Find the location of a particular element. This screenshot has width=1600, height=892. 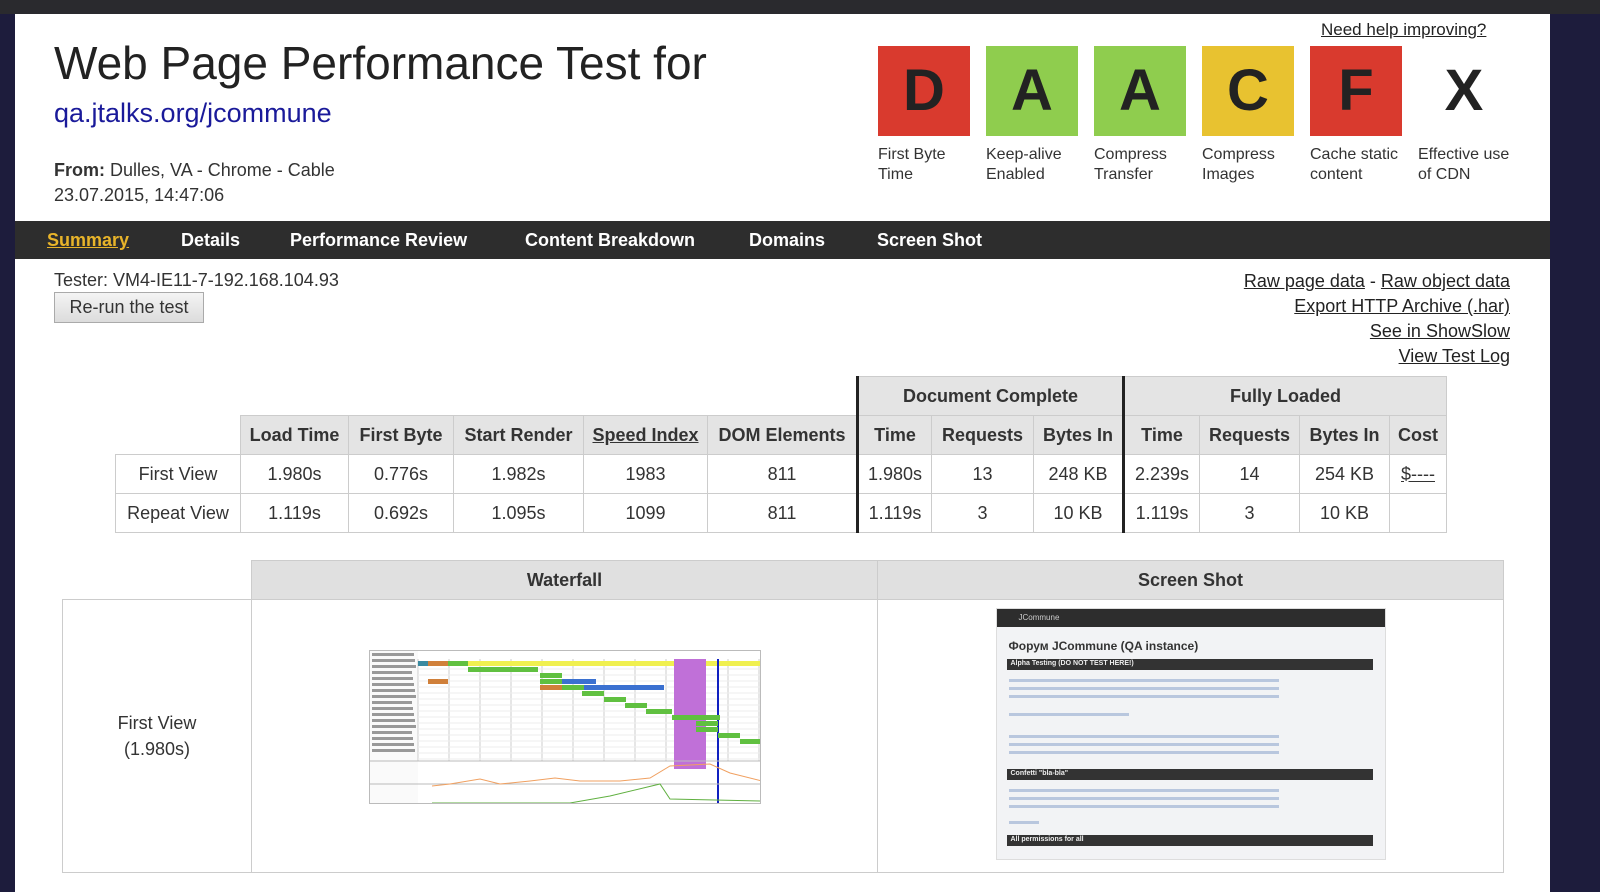

need-help-link: Need help improving? is located at coordinates (1403, 30).